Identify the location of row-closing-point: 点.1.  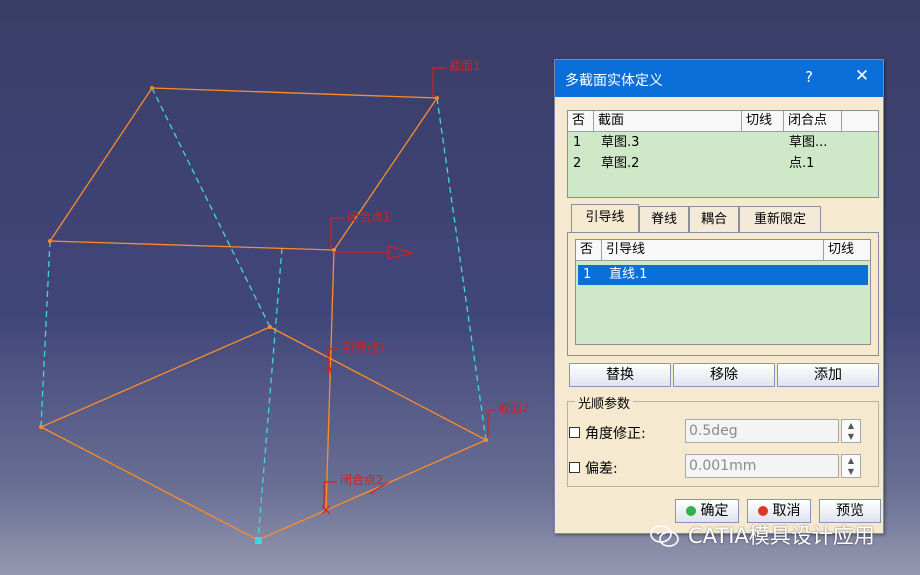
(802, 163).